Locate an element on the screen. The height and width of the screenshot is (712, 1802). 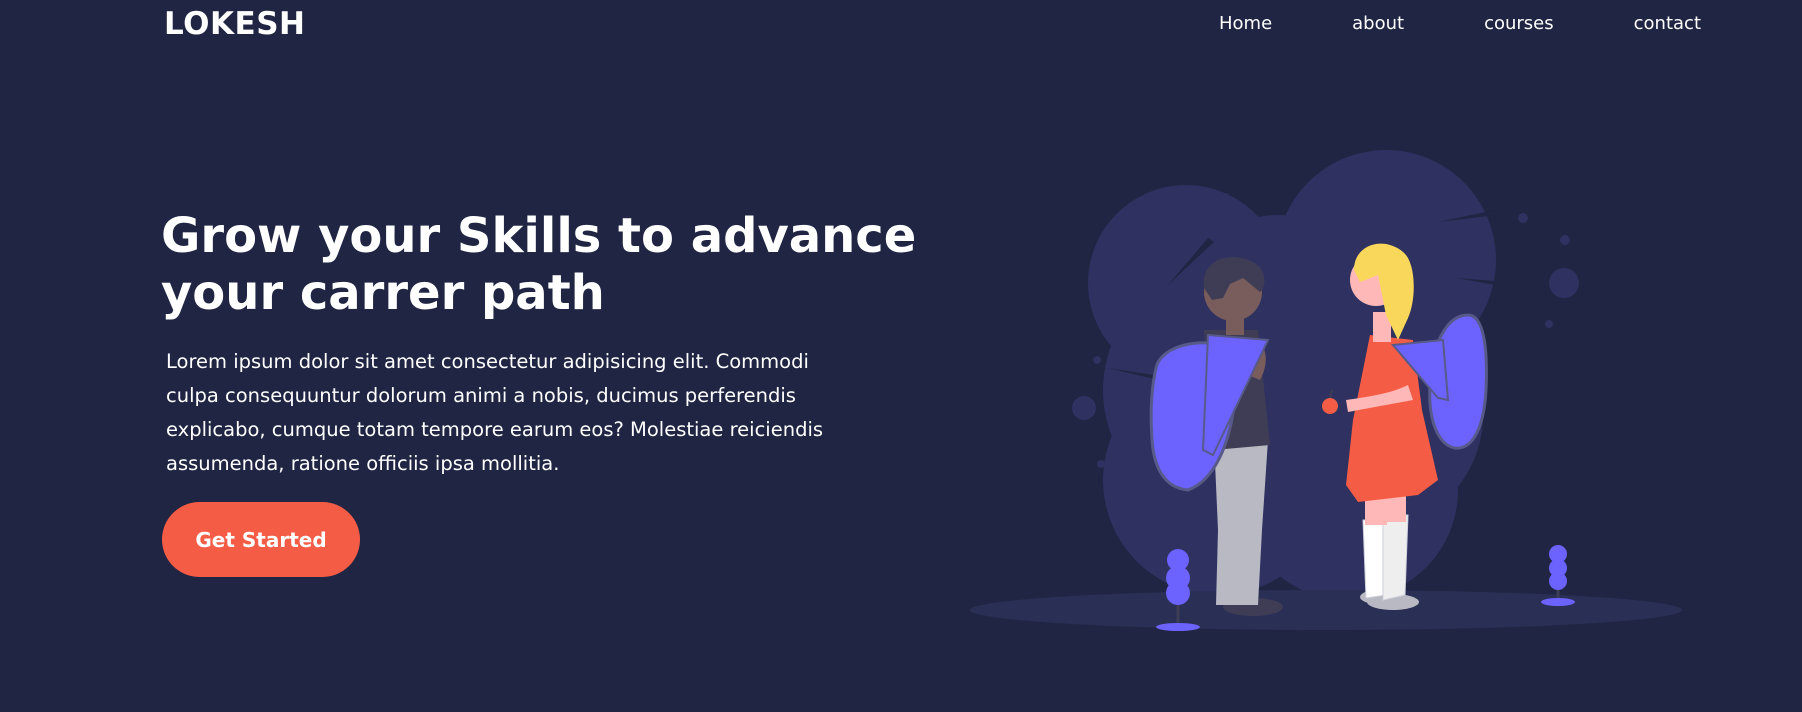
nav-links: Home about courses contact is located at coordinates (1420, 23).